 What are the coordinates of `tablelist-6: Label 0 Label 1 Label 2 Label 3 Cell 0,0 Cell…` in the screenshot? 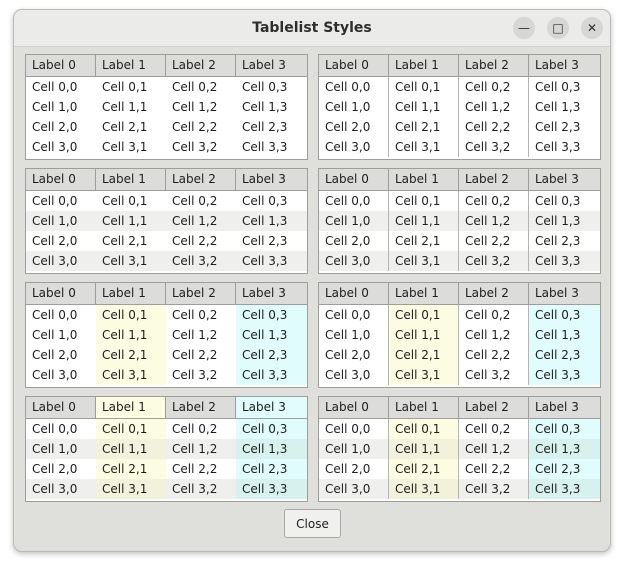 It's located at (166, 449).